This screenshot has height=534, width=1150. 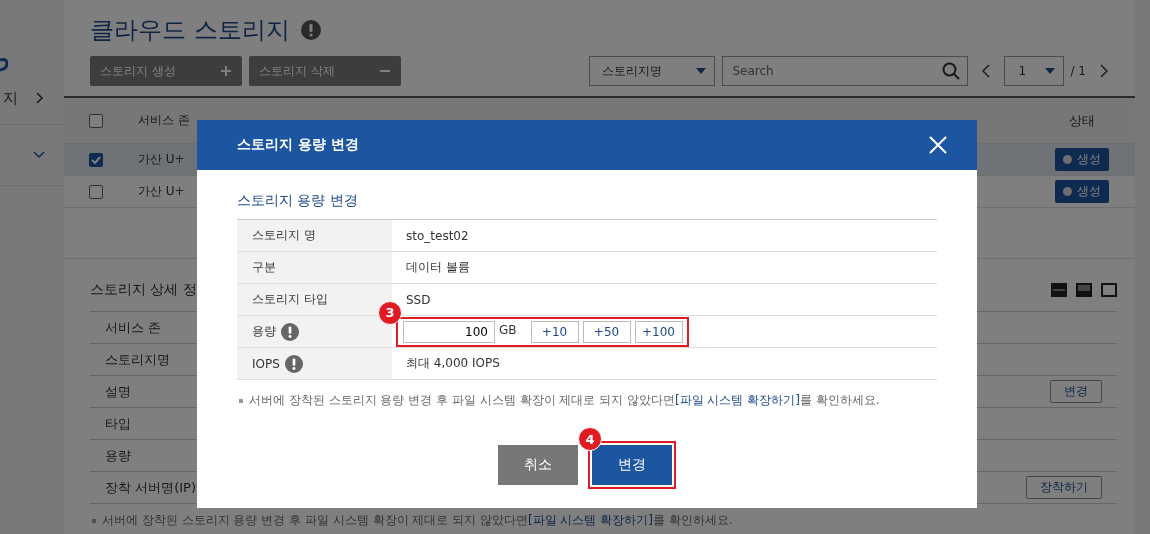 I want to click on field-value: 최대 4,000 IOPS, so click(x=453, y=363).